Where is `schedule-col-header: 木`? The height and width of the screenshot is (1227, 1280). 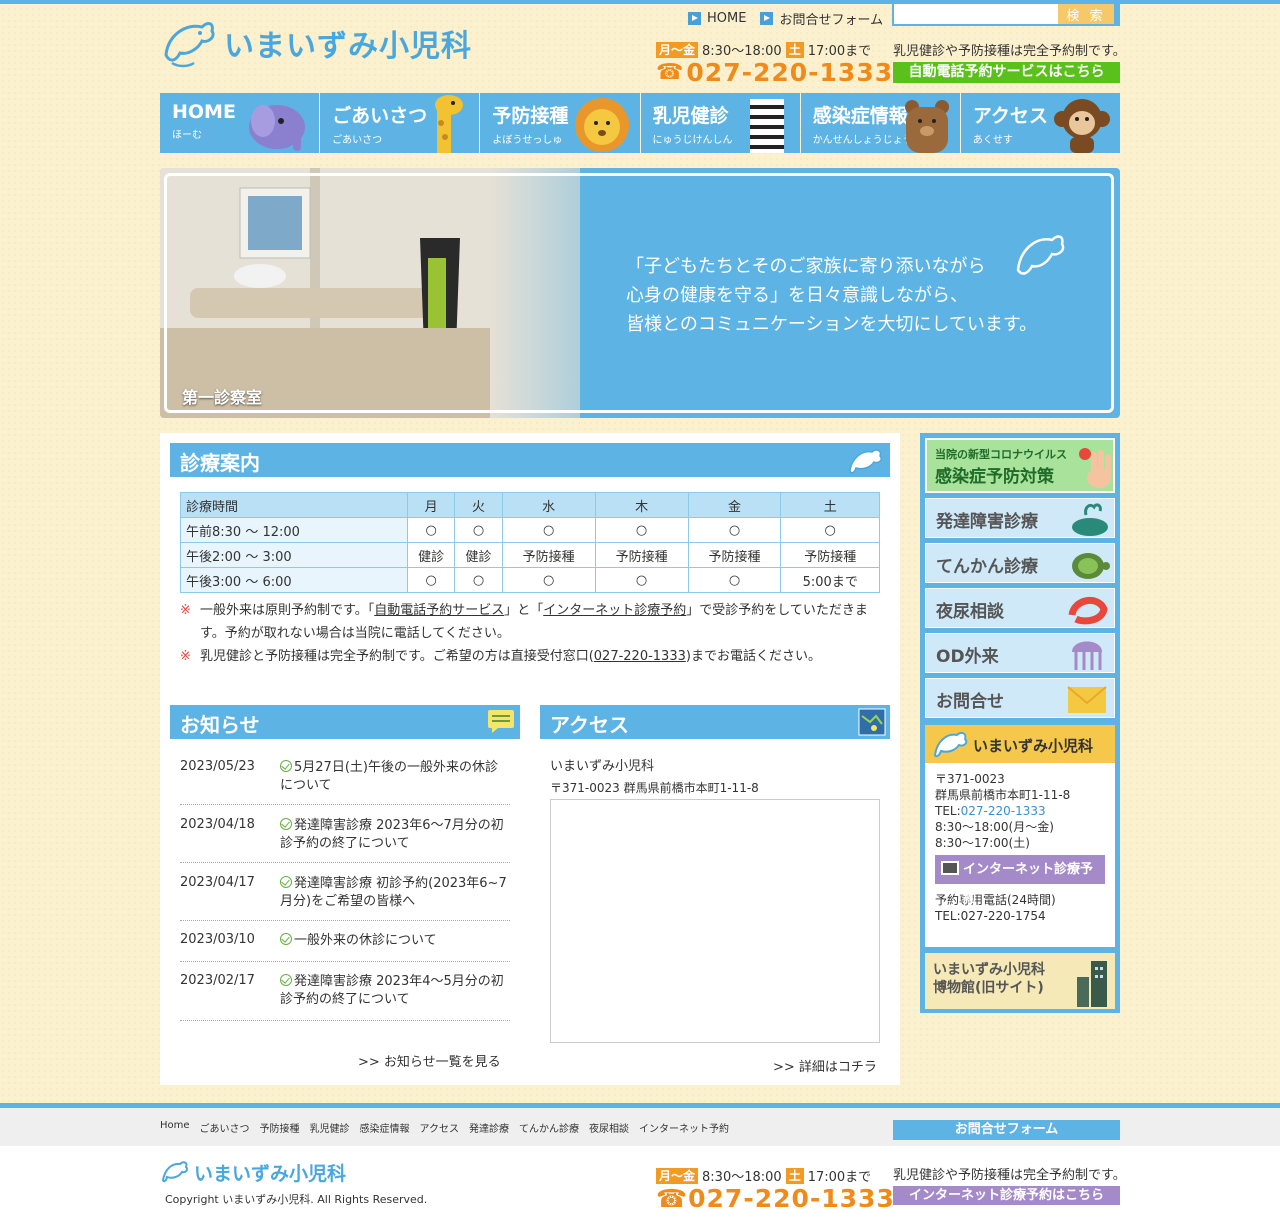
schedule-col-header: 木 is located at coordinates (641, 505).